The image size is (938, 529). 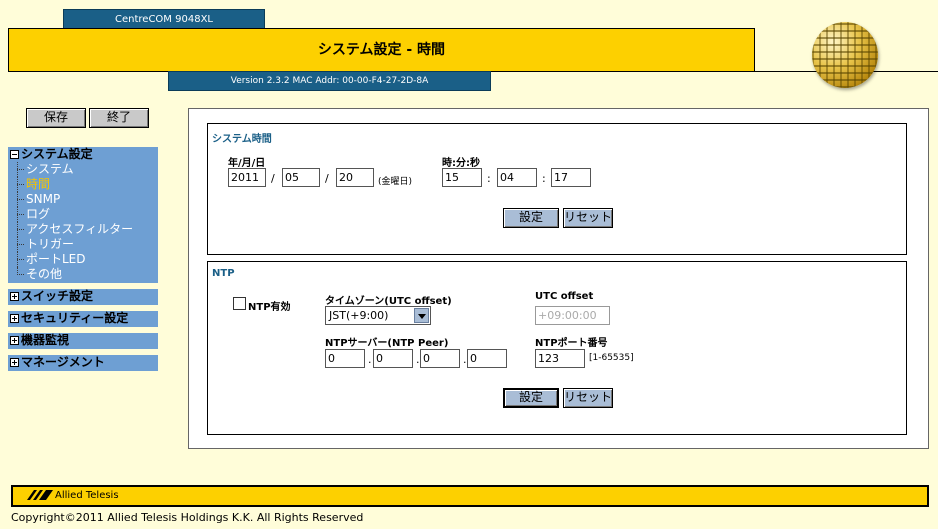 I want to click on model-tab: CentreCOM 9048XL, so click(x=164, y=19).